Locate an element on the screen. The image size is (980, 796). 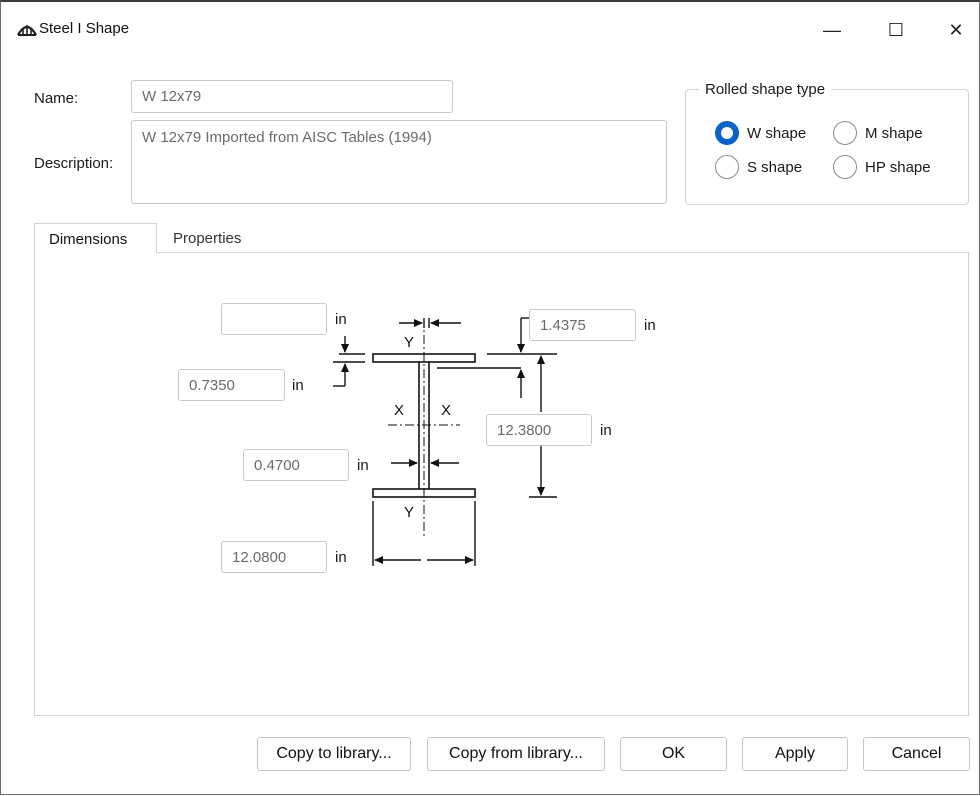
axis-y-top-label: Y is located at coordinates (409, 342).